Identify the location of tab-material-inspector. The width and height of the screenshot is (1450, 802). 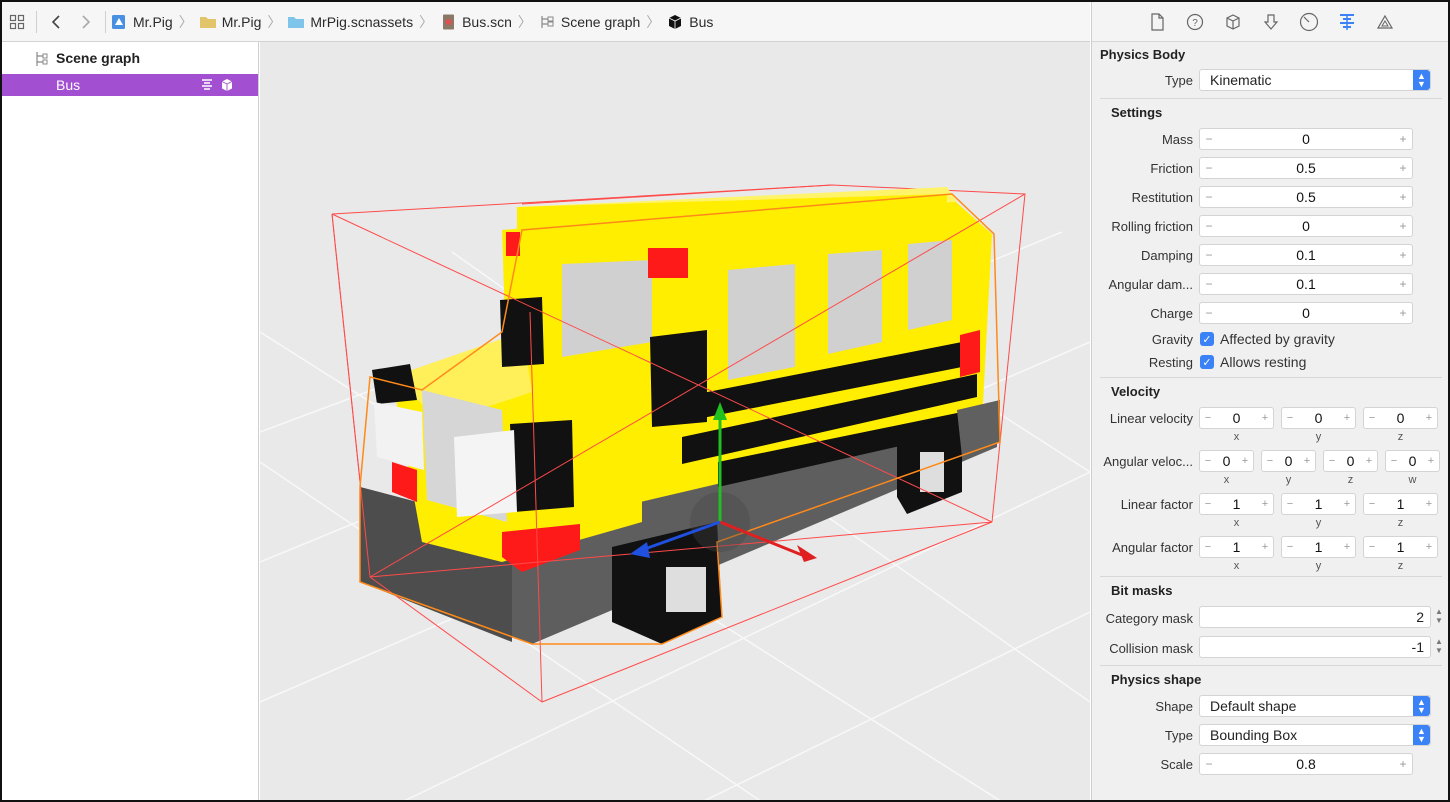
(1309, 22).